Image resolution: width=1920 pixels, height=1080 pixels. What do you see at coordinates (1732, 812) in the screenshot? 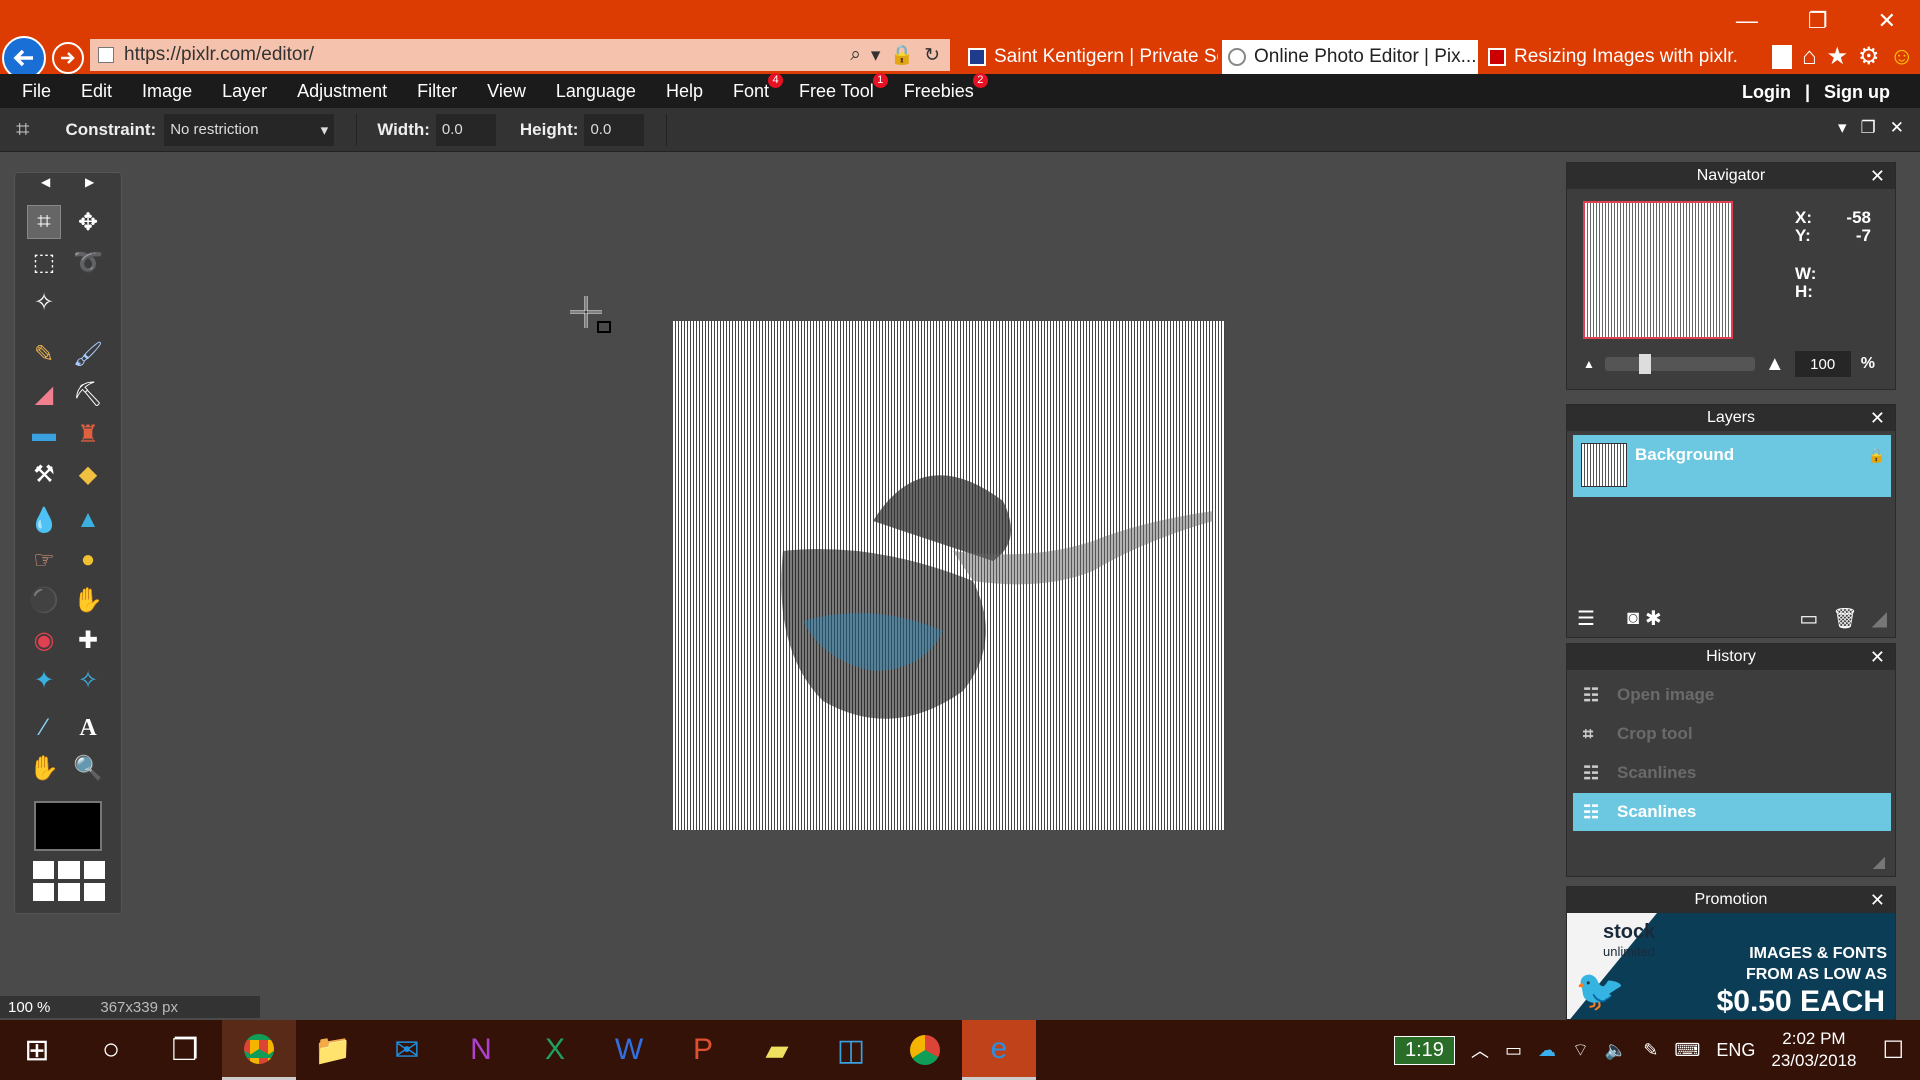
I see `history-item-active: ☷ Scanlines` at bounding box center [1732, 812].